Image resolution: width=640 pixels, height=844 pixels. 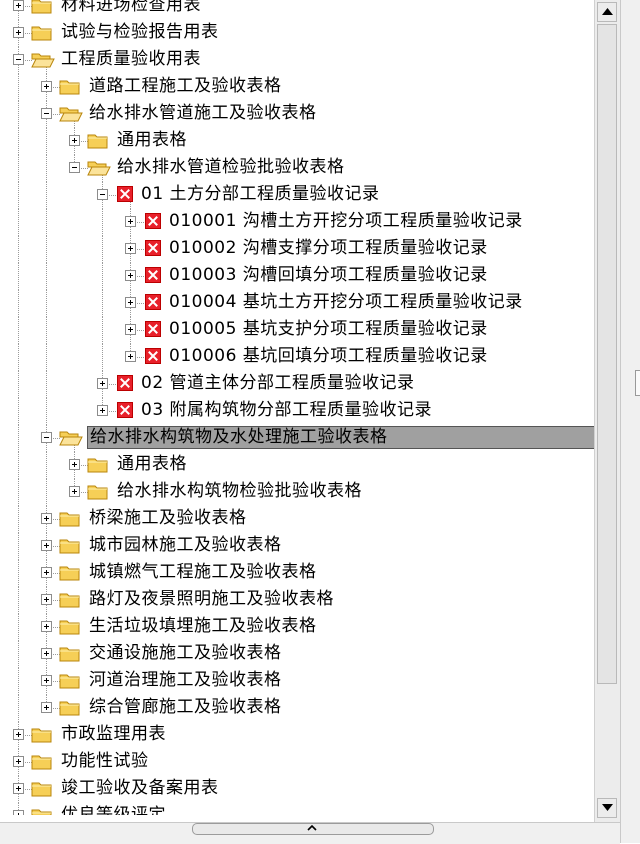 I want to click on tree-node-label: 城镇燃气工程施工及验收表格, so click(x=203, y=572).